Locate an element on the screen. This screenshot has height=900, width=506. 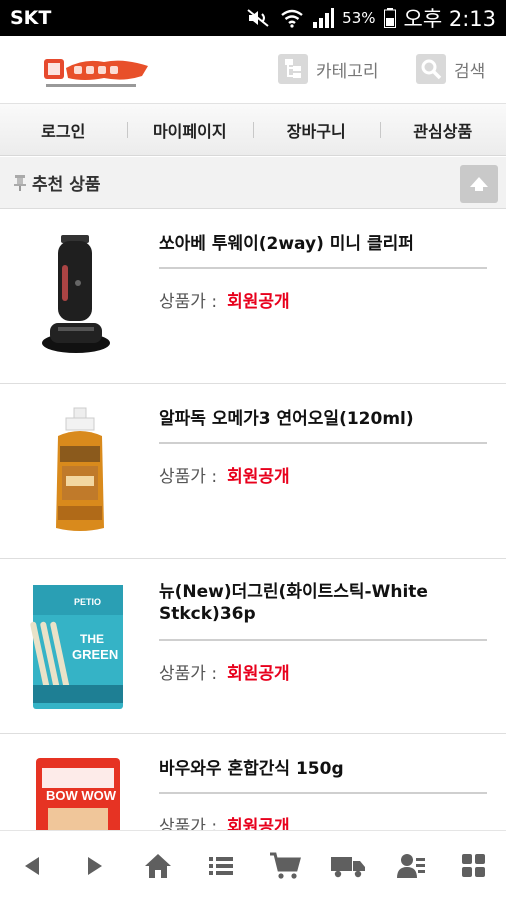
category-button: 카테고리 is located at coordinates (328, 69).